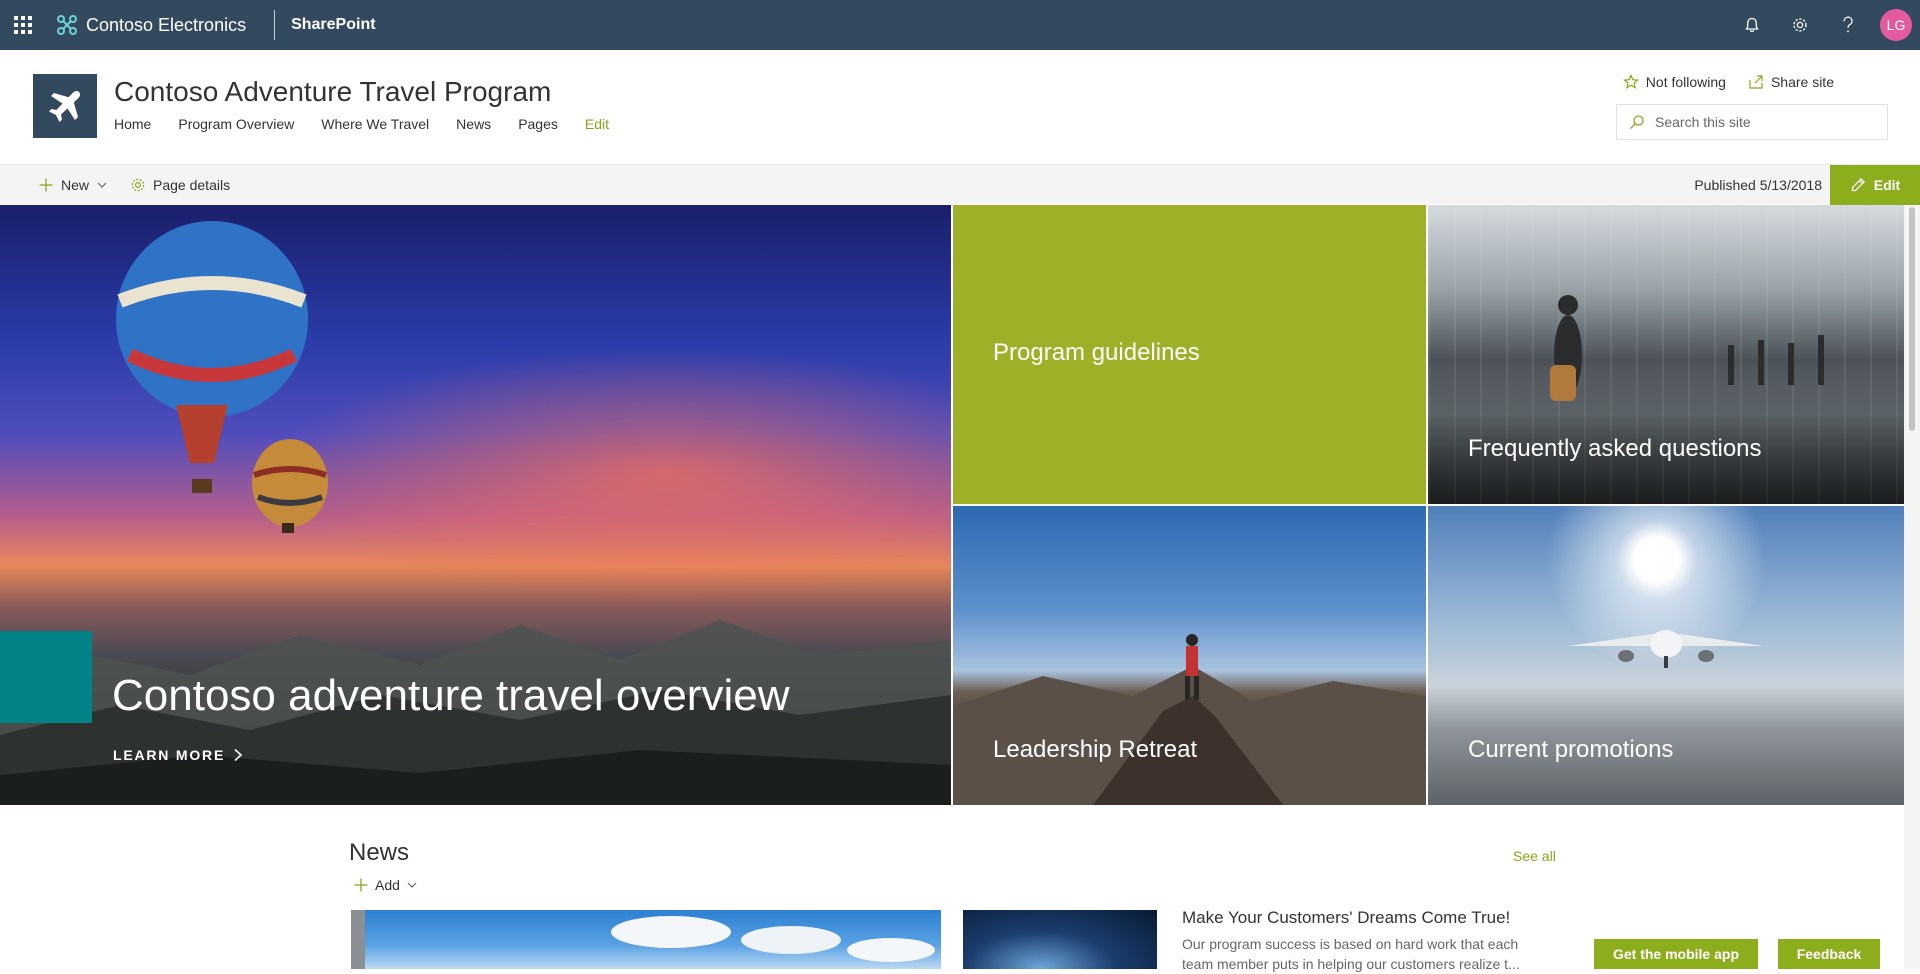 Image resolution: width=1920 pixels, height=974 pixels. I want to click on news-section-title: News, so click(379, 852).